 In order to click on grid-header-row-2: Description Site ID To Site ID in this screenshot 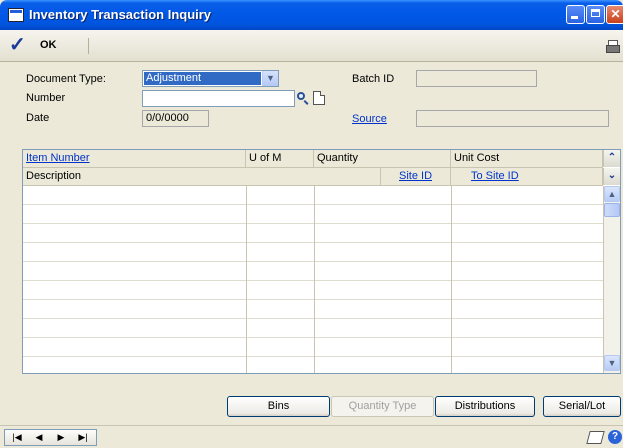, I will do `click(313, 177)`.